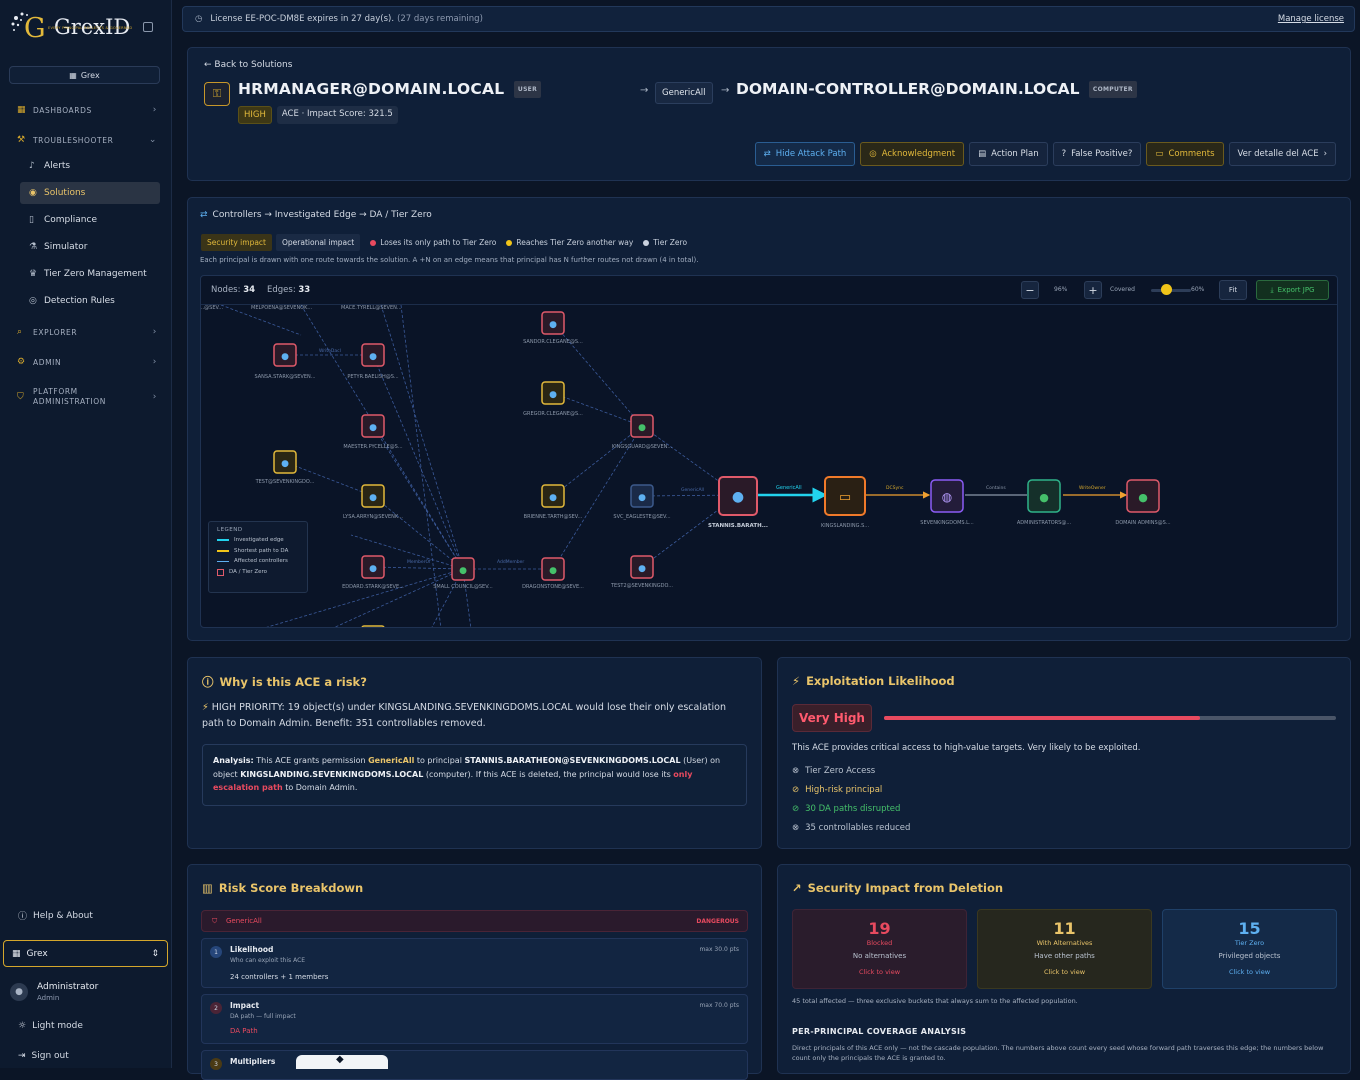 This screenshot has width=1360, height=1080. I want to click on export-jpg-button: ⤓ Export JPG, so click(1292, 290).